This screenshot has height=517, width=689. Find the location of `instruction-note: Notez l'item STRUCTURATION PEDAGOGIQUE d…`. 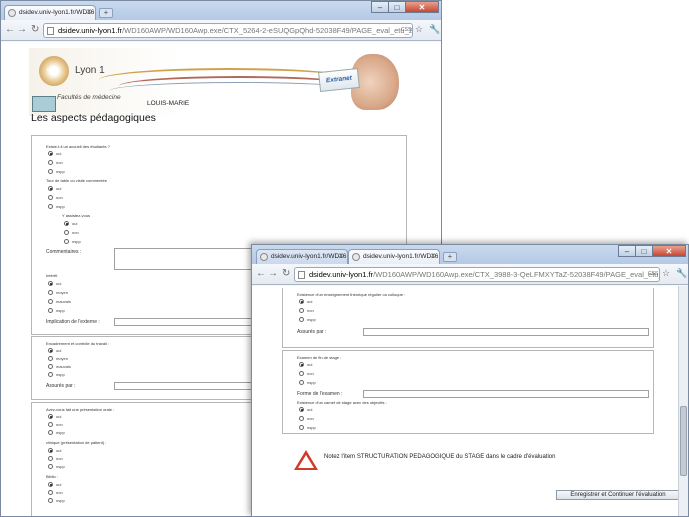

instruction-note: Notez l'item STRUCTURATION PEDAGOGIQUE d… is located at coordinates (440, 457).